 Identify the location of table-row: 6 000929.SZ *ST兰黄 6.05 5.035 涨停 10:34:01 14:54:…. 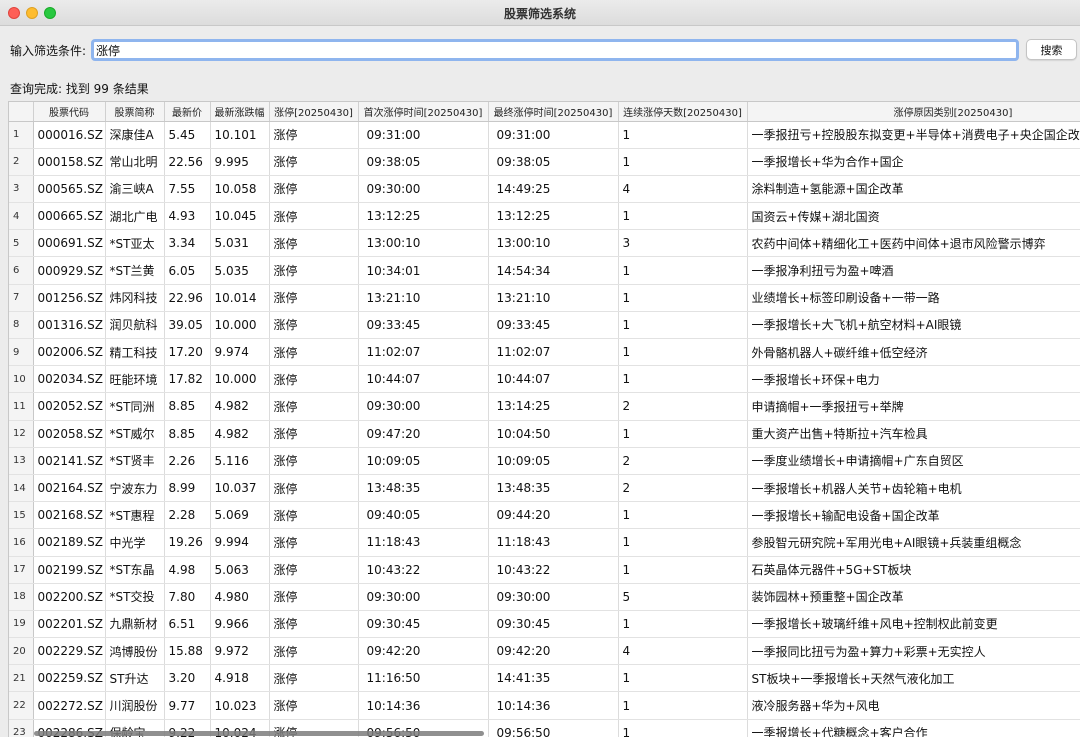
(544, 270).